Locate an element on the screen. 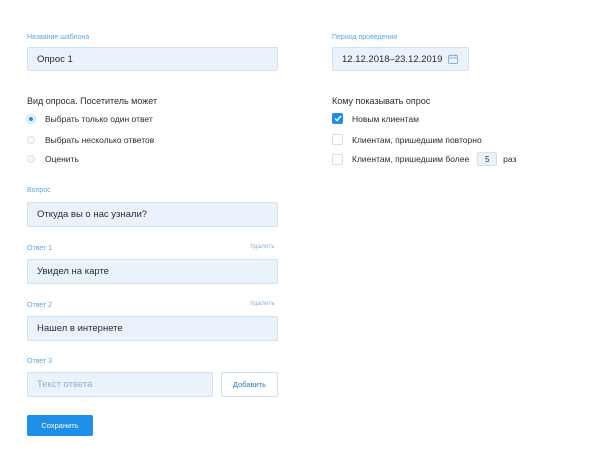  save-button: Сохранить is located at coordinates (60, 425).